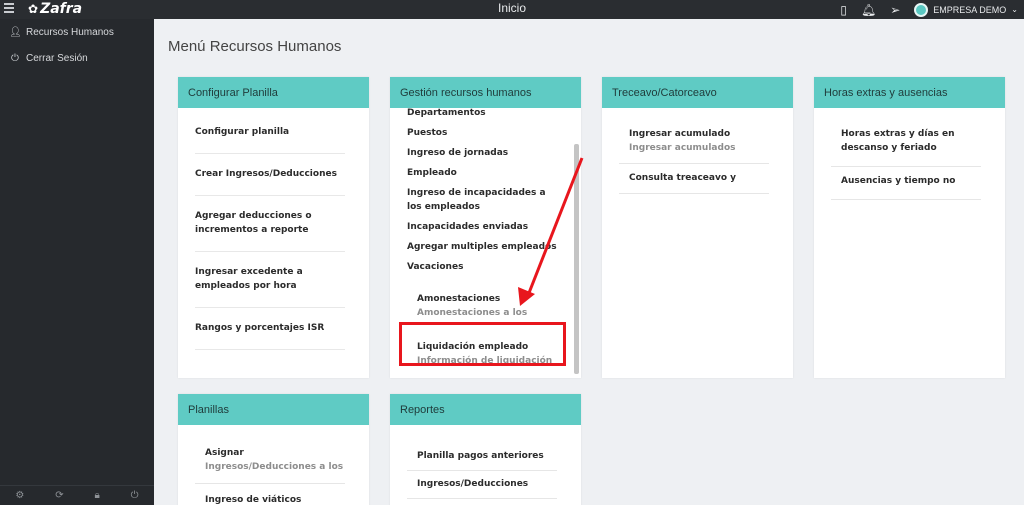 Image resolution: width=1024 pixels, height=505 pixels. What do you see at coordinates (512, 9) in the screenshot?
I see `top-bar: ✿ Zafra Inicio ▯ 🔔︎ ➢ EMPRESA DEMO ⌄` at bounding box center [512, 9].